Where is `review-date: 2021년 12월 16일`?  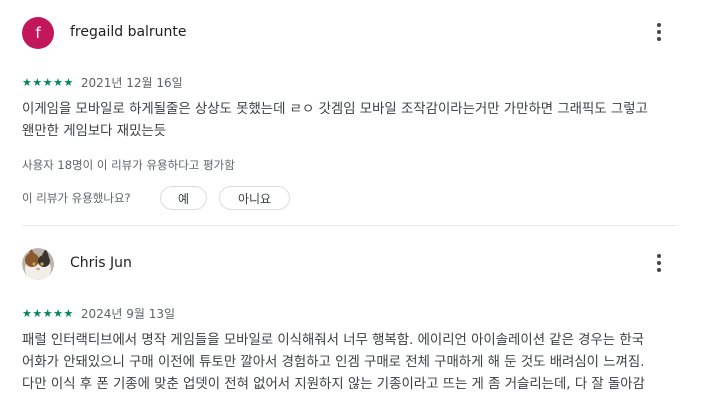
review-date: 2021년 12월 16일 is located at coordinates (131, 82).